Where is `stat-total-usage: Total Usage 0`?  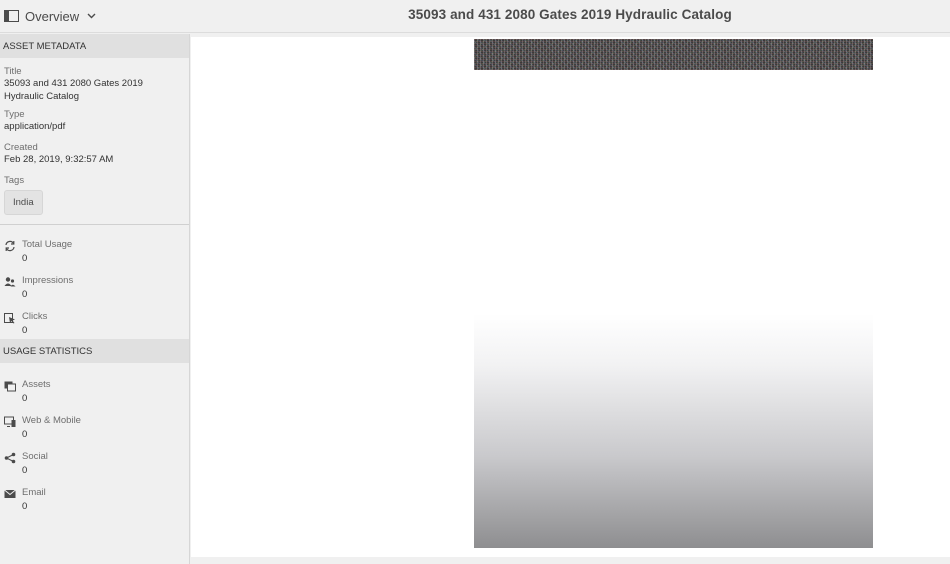
stat-total-usage: Total Usage 0 is located at coordinates (94, 255).